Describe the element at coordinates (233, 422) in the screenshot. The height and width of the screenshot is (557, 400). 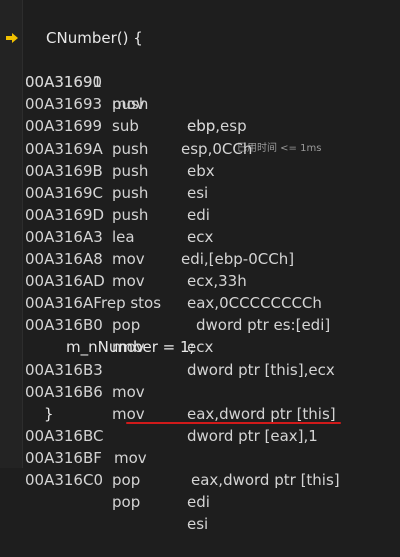
I see `red-underline-annotation` at that location.